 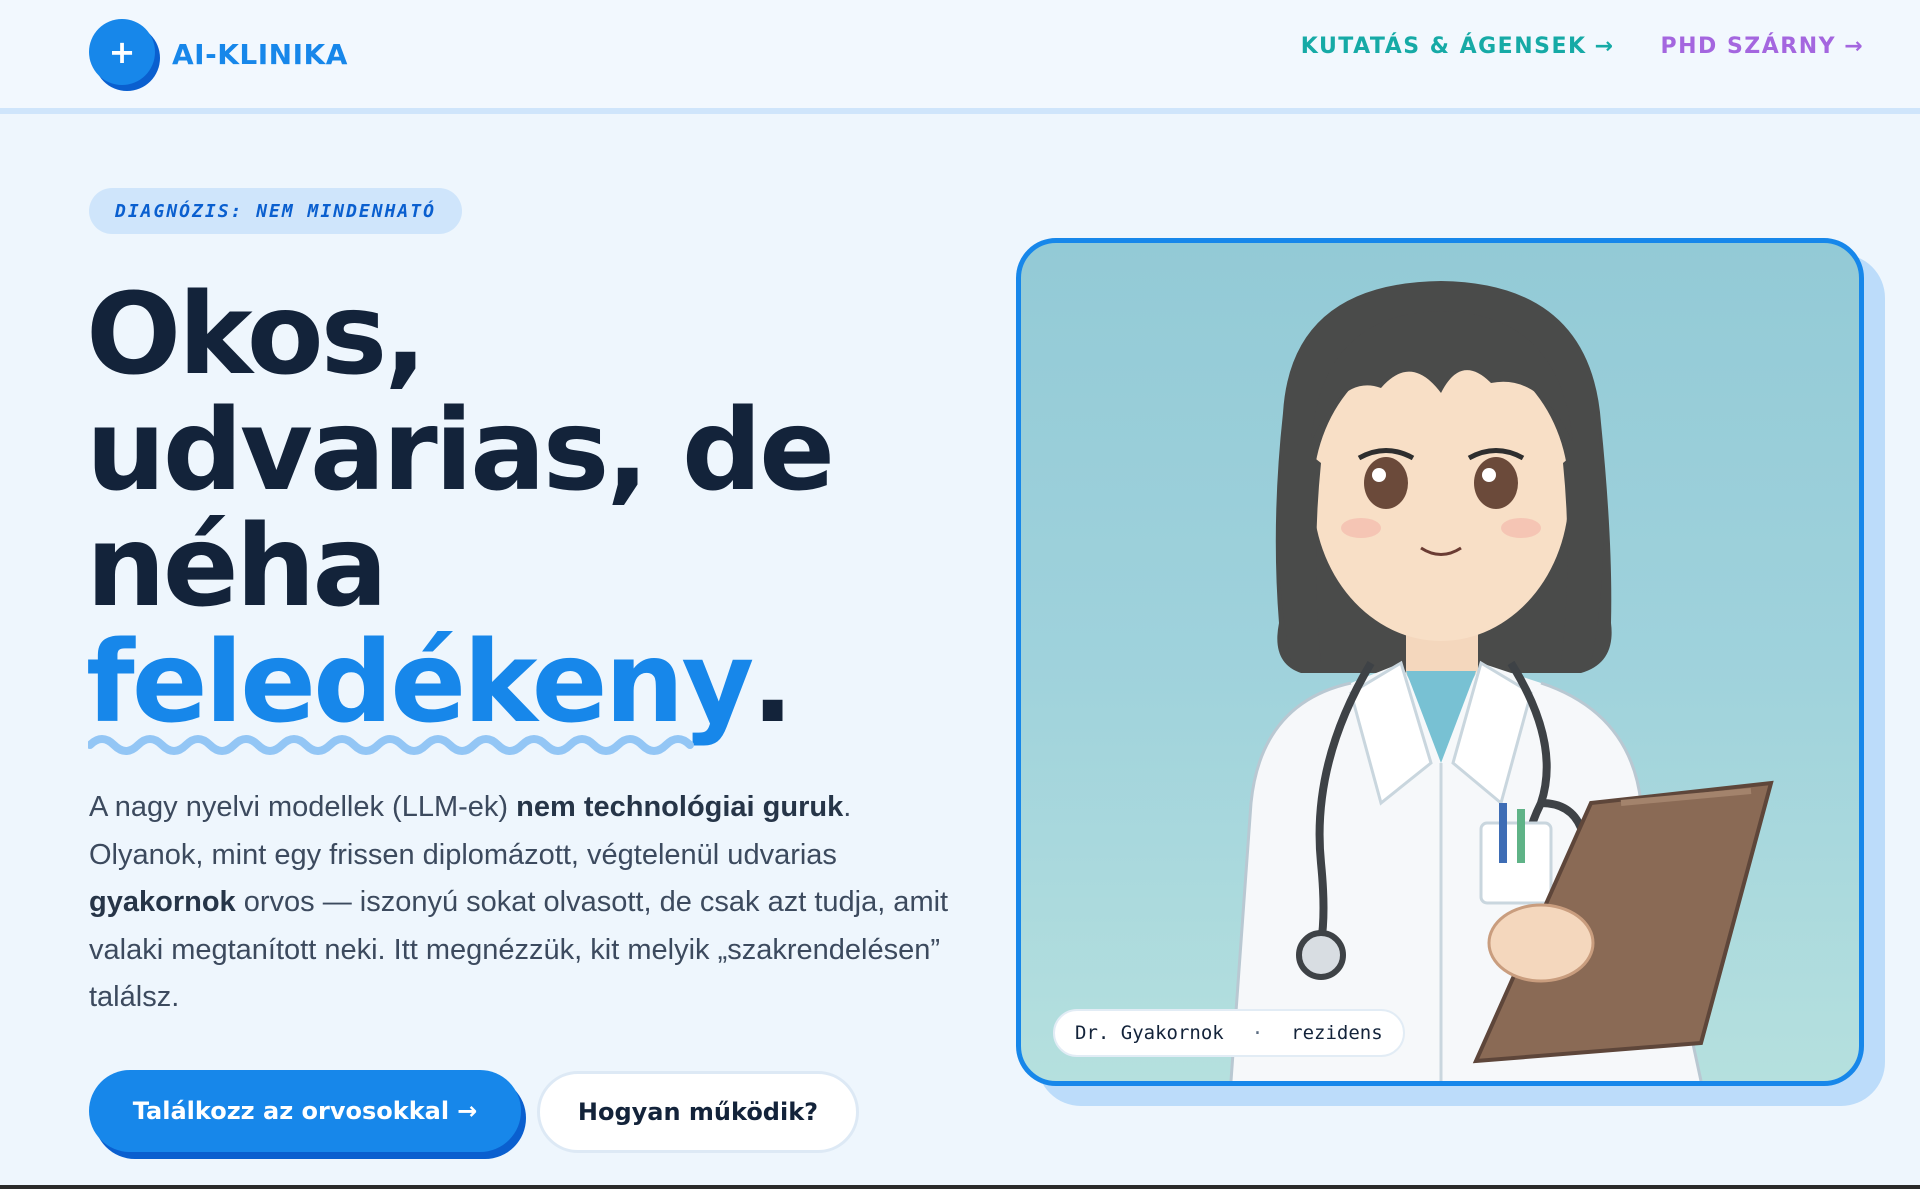 I want to click on brand-logo-link: + AI-KLINIKA, so click(x=218, y=55).